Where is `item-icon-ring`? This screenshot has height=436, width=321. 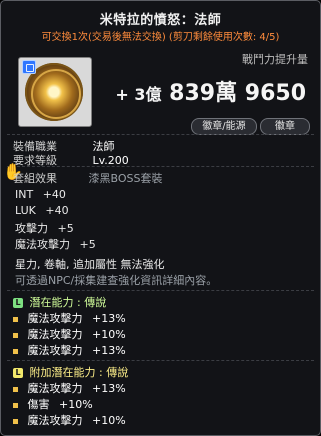 item-icon-ring is located at coordinates (56, 94).